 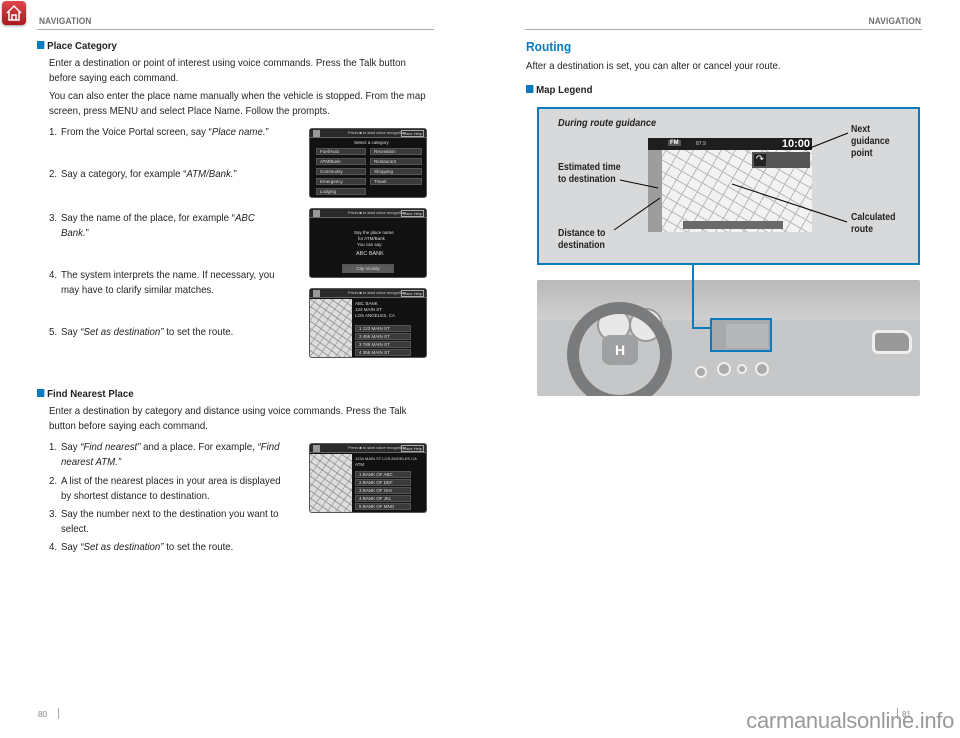 What do you see at coordinates (637, 214) in the screenshot?
I see `callout-line-distance` at bounding box center [637, 214].